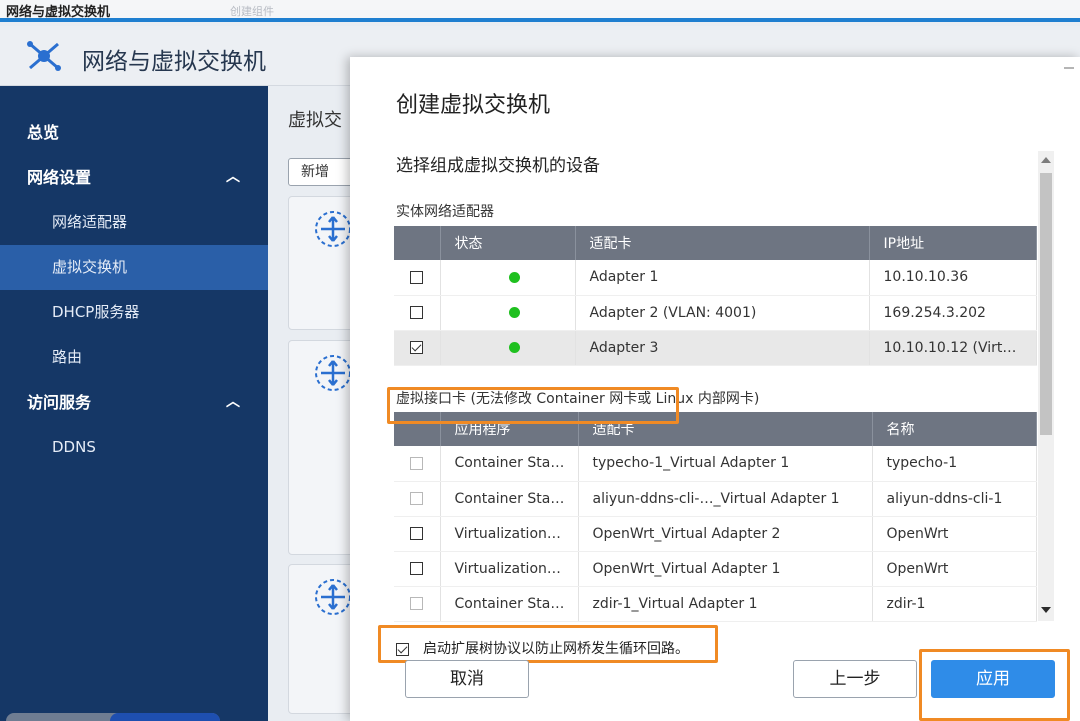 The height and width of the screenshot is (721, 1080). Describe the element at coordinates (953, 278) in the screenshot. I see `ip-cell: 10.10.10.36` at that location.